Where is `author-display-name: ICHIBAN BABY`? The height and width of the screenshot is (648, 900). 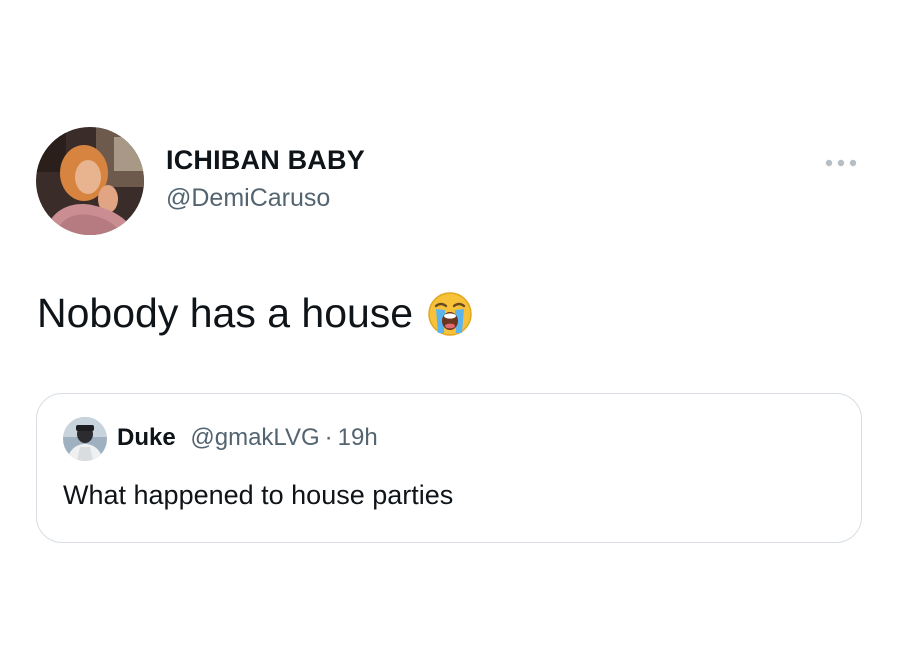
author-display-name: ICHIBAN BABY is located at coordinates (265, 160).